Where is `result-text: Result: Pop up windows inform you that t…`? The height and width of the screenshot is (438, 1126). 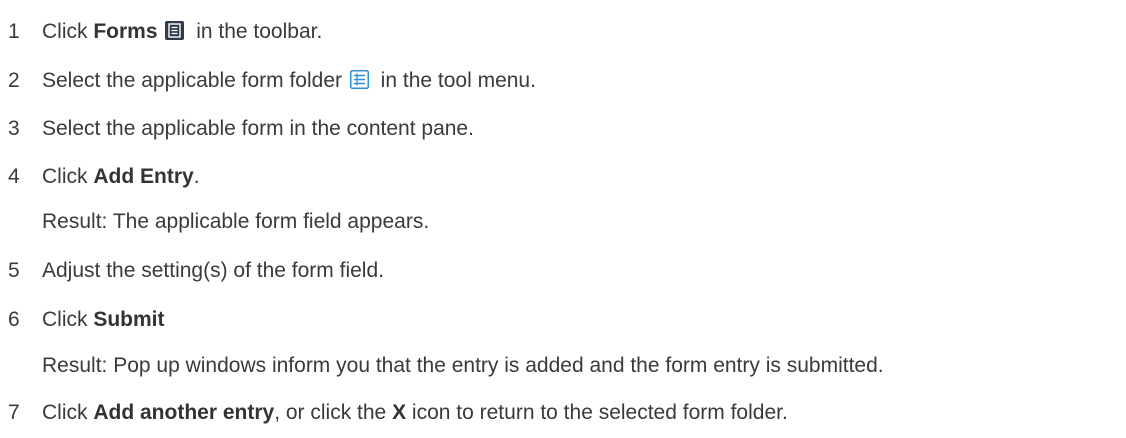
result-text: Result: Pop up windows inform you that t… is located at coordinates (463, 365).